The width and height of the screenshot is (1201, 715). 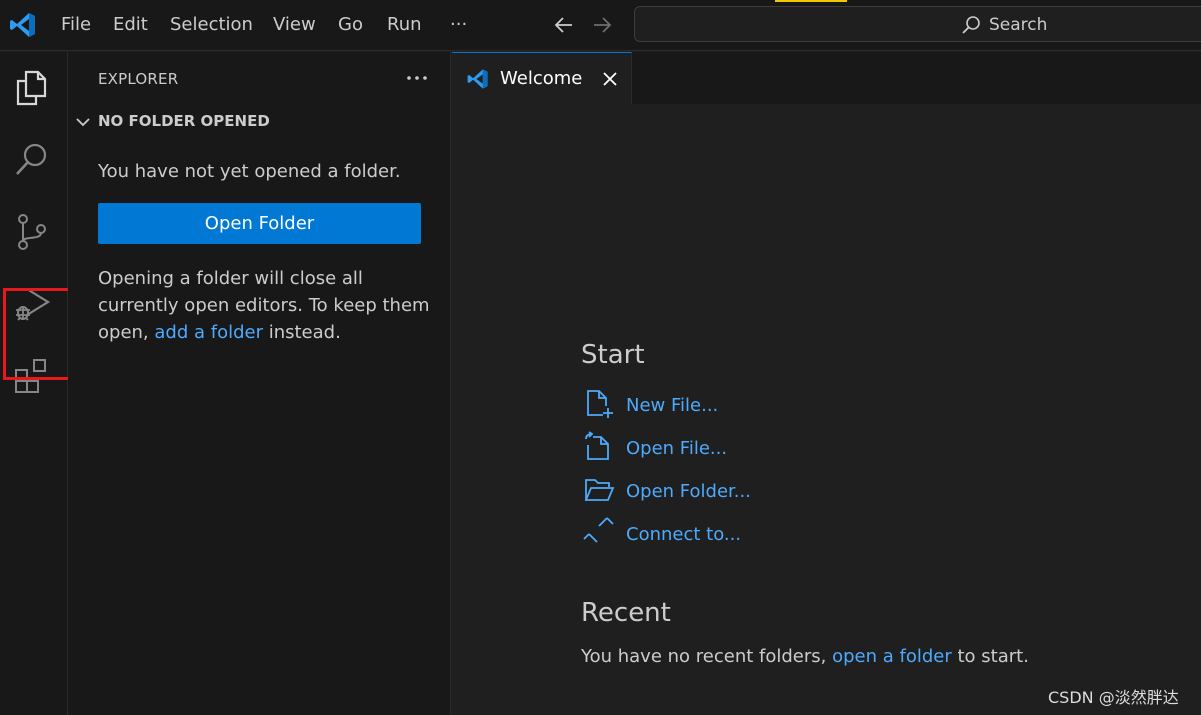 What do you see at coordinates (184, 121) in the screenshot?
I see `section-title: NO FOLDER OPENED` at bounding box center [184, 121].